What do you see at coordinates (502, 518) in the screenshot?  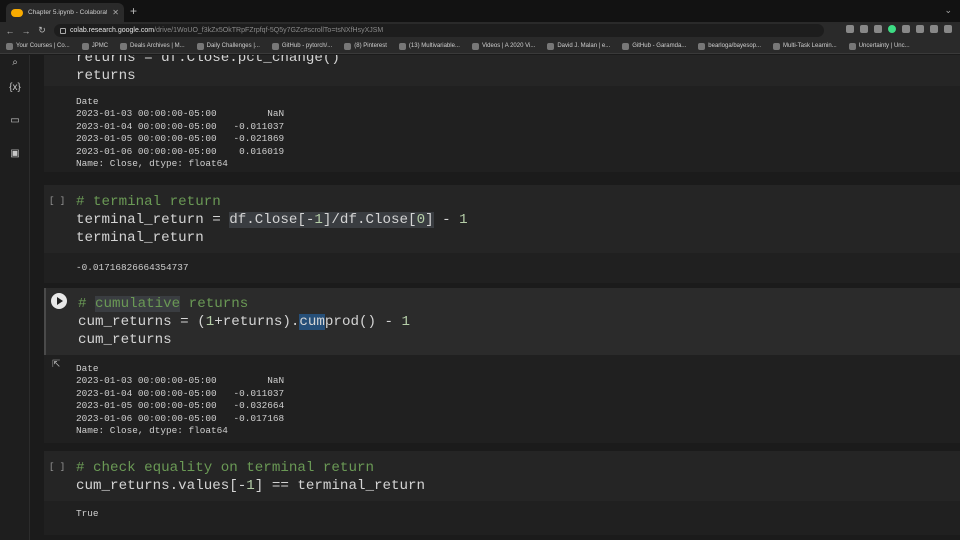 I see `cell-output: True` at bounding box center [502, 518].